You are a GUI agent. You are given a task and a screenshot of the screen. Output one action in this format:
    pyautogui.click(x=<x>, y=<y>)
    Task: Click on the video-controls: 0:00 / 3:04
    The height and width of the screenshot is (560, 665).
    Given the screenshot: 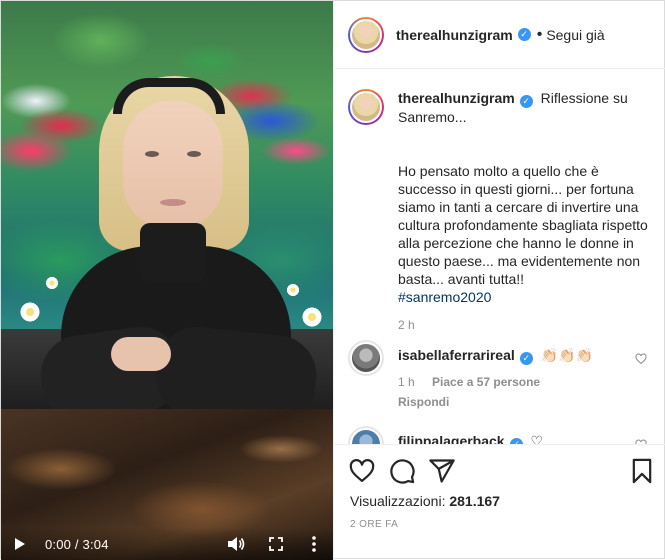 What is the action you would take?
    pyautogui.click(x=167, y=544)
    